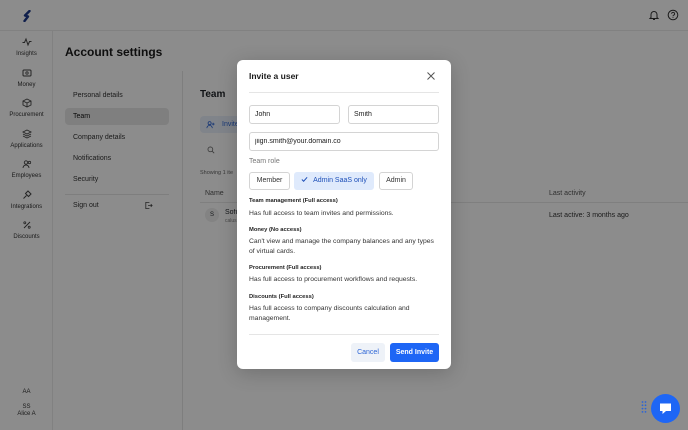 Image resolution: width=688 pixels, height=430 pixels. What do you see at coordinates (269, 181) in the screenshot?
I see `role-member-button: Member` at bounding box center [269, 181].